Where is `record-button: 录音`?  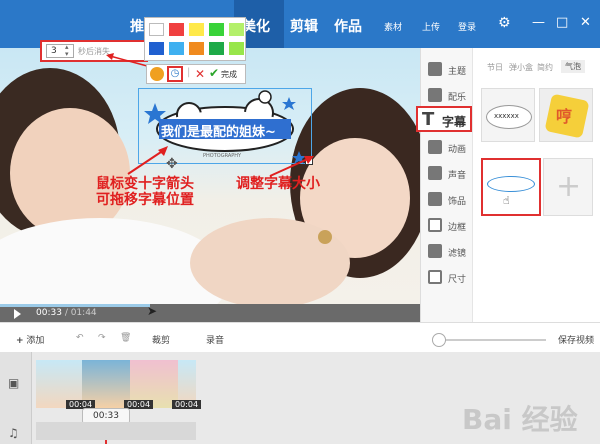 record-button: 录音 is located at coordinates (215, 339).